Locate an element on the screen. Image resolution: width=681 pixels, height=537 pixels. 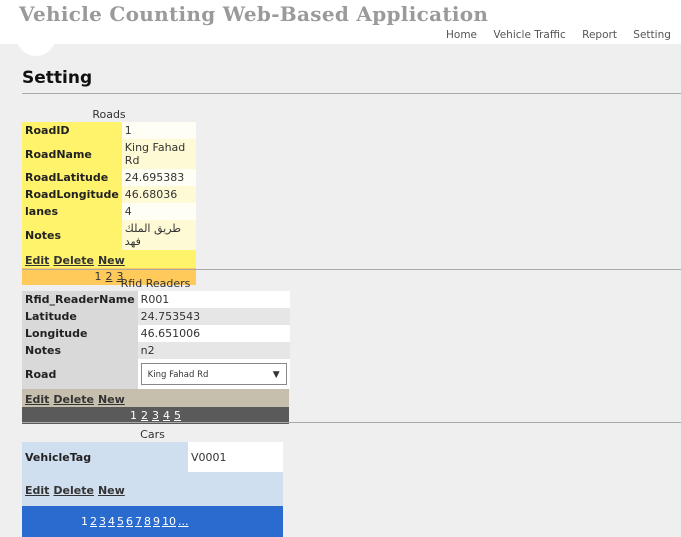
page-link: 9 is located at coordinates (156, 521).